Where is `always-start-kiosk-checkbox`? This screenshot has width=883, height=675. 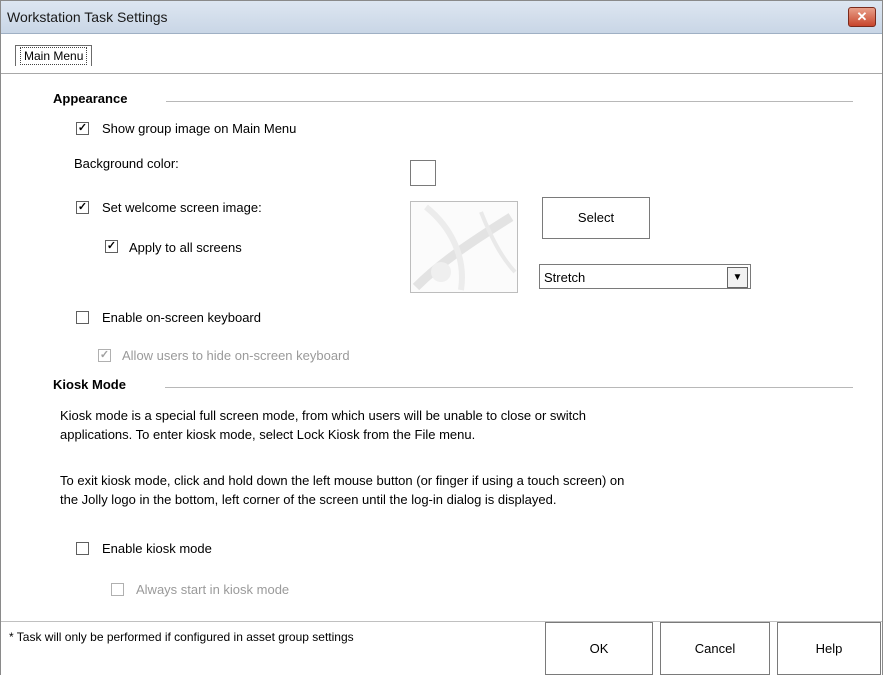
always-start-kiosk-checkbox is located at coordinates (117, 589).